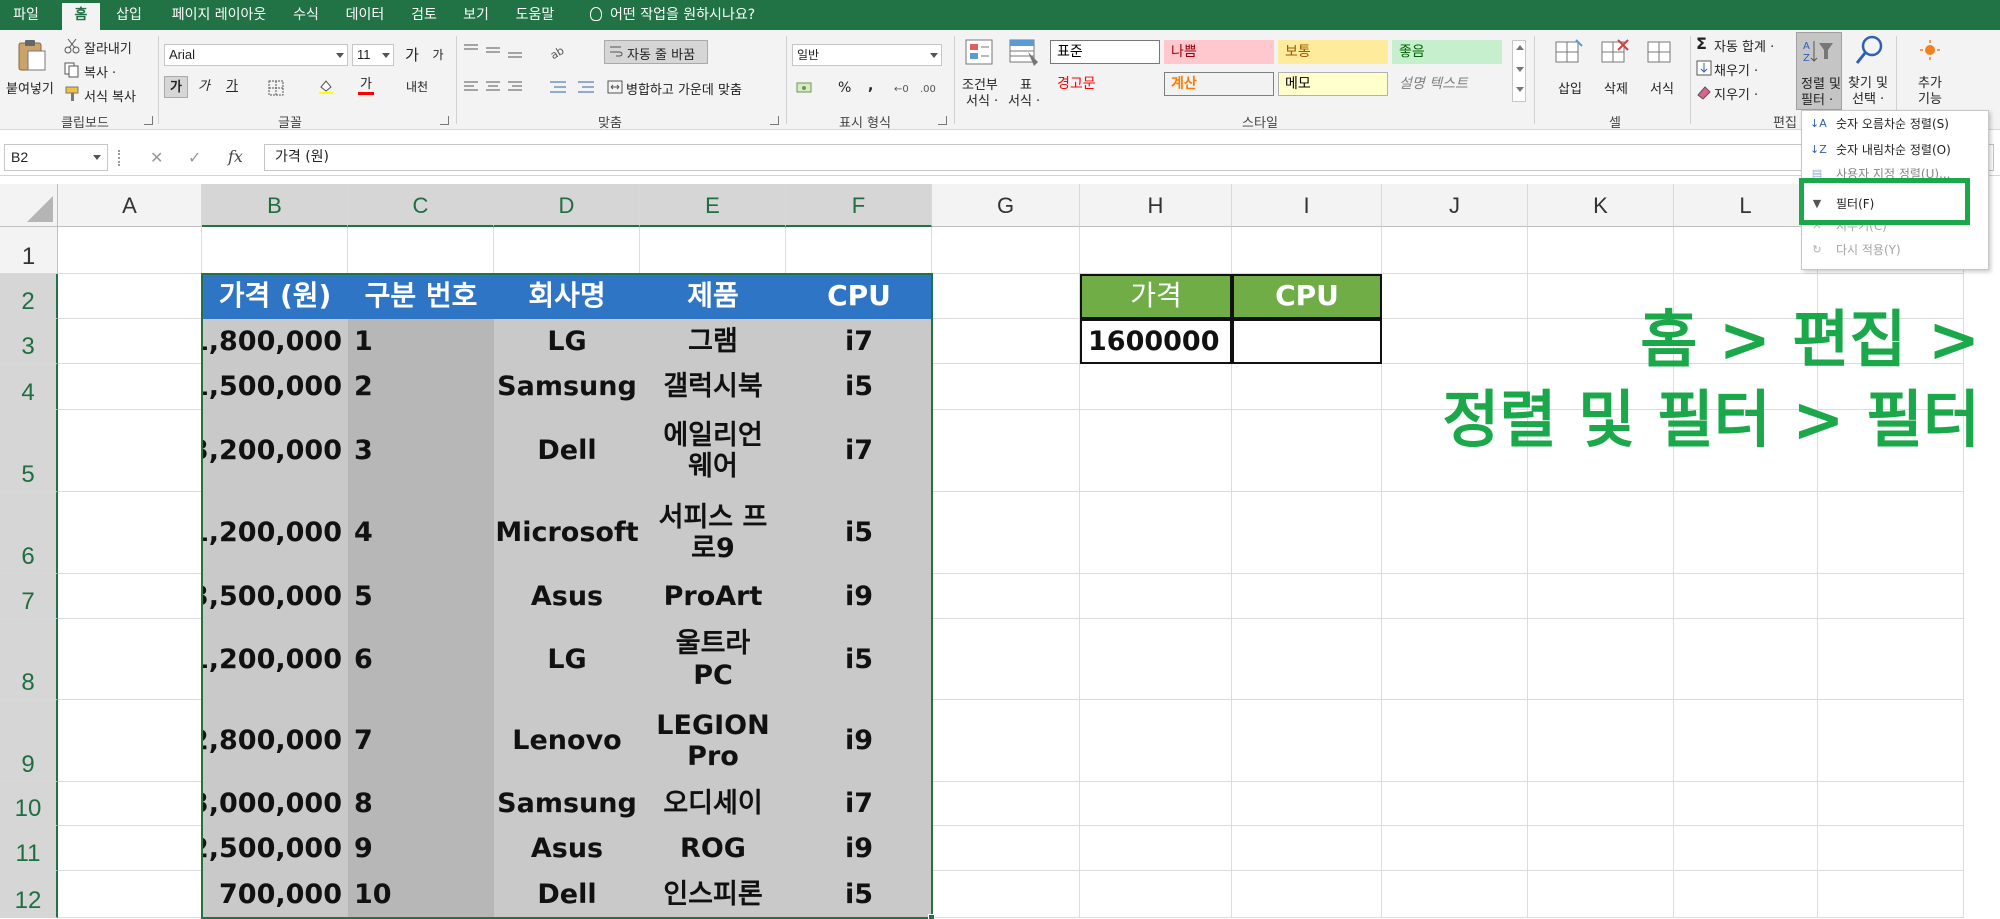 Image resolution: width=2000 pixels, height=919 pixels. What do you see at coordinates (108, 47) in the screenshot?
I see `cut-button: 잘라내기` at bounding box center [108, 47].